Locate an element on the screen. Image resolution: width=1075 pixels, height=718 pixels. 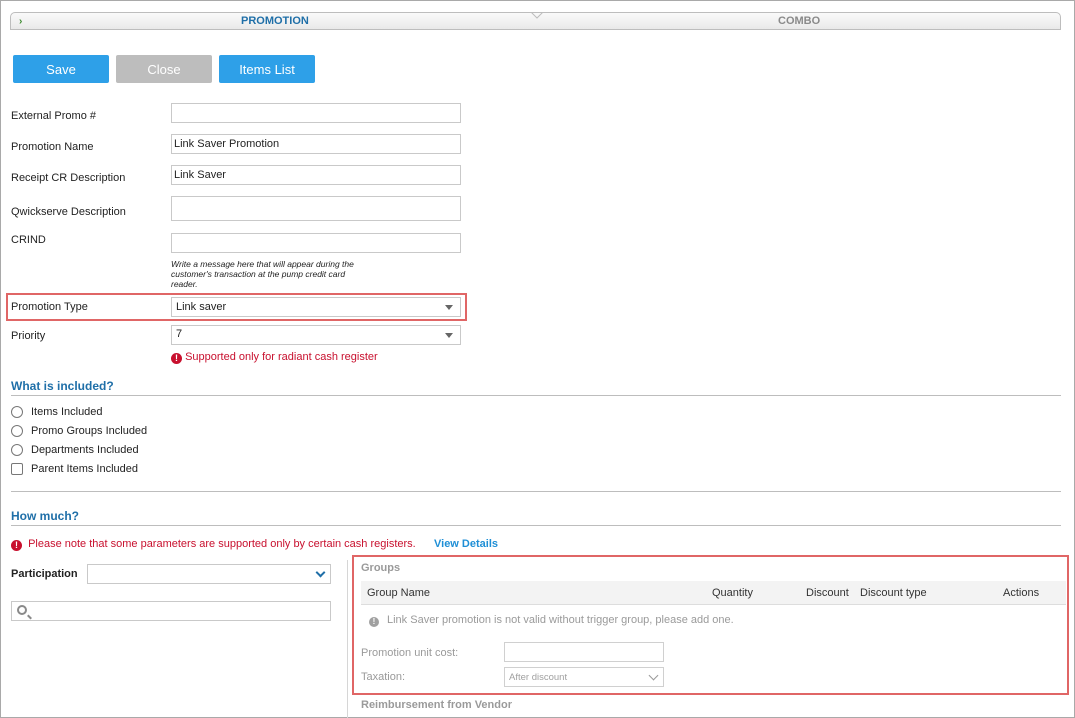
departments-included-option: Departments Included is located at coordinates (75, 450).